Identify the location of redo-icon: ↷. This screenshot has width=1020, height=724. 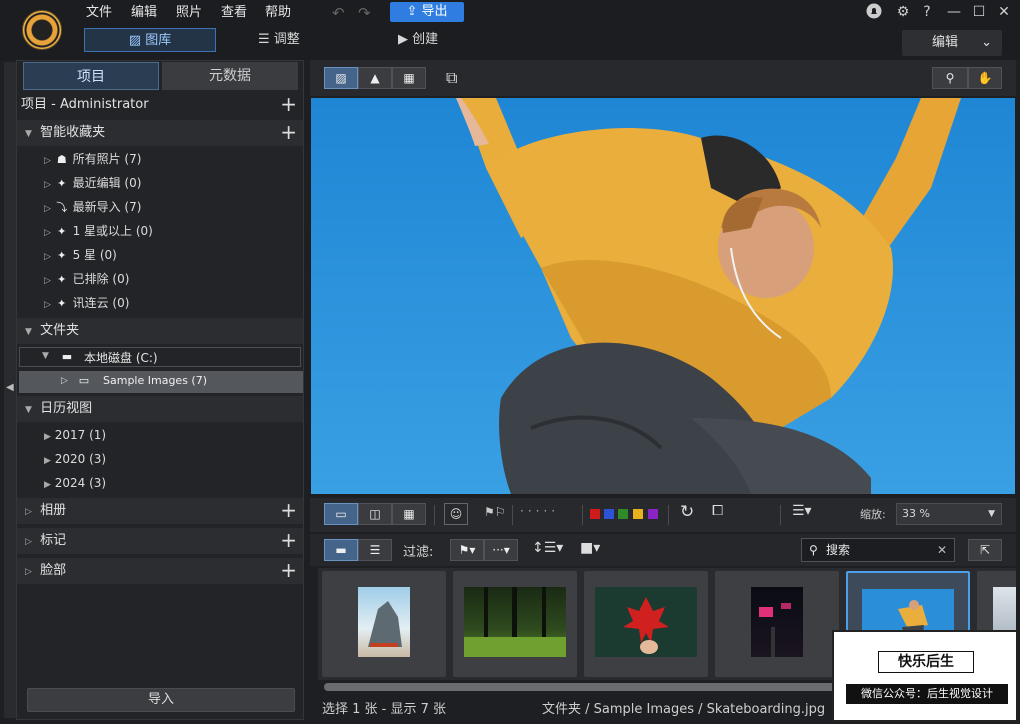
(364, 13).